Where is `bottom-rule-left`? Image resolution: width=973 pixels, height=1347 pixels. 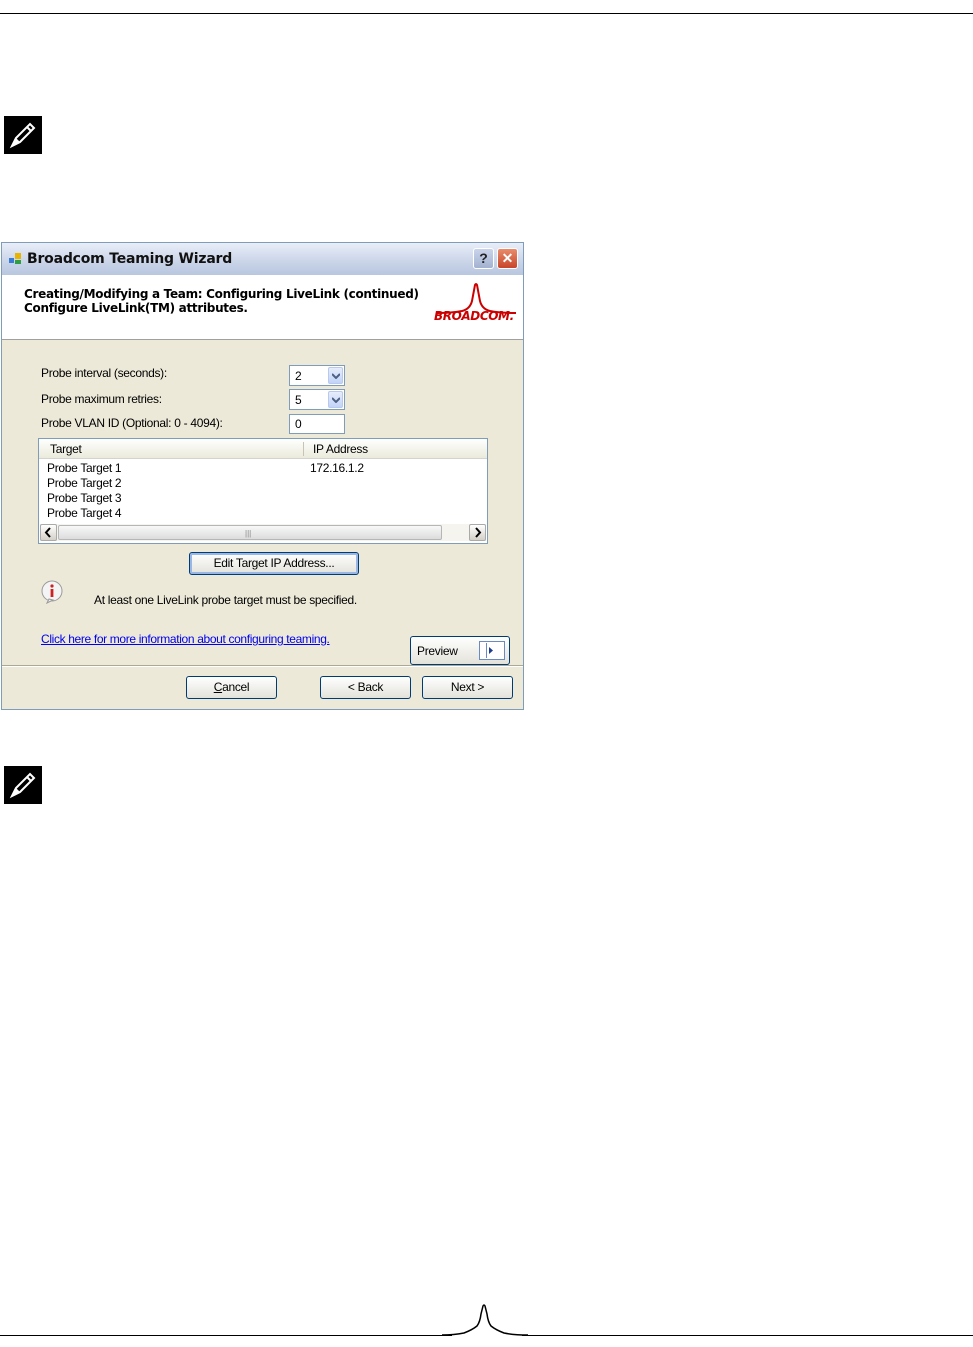 bottom-rule-left is located at coordinates (226, 1335).